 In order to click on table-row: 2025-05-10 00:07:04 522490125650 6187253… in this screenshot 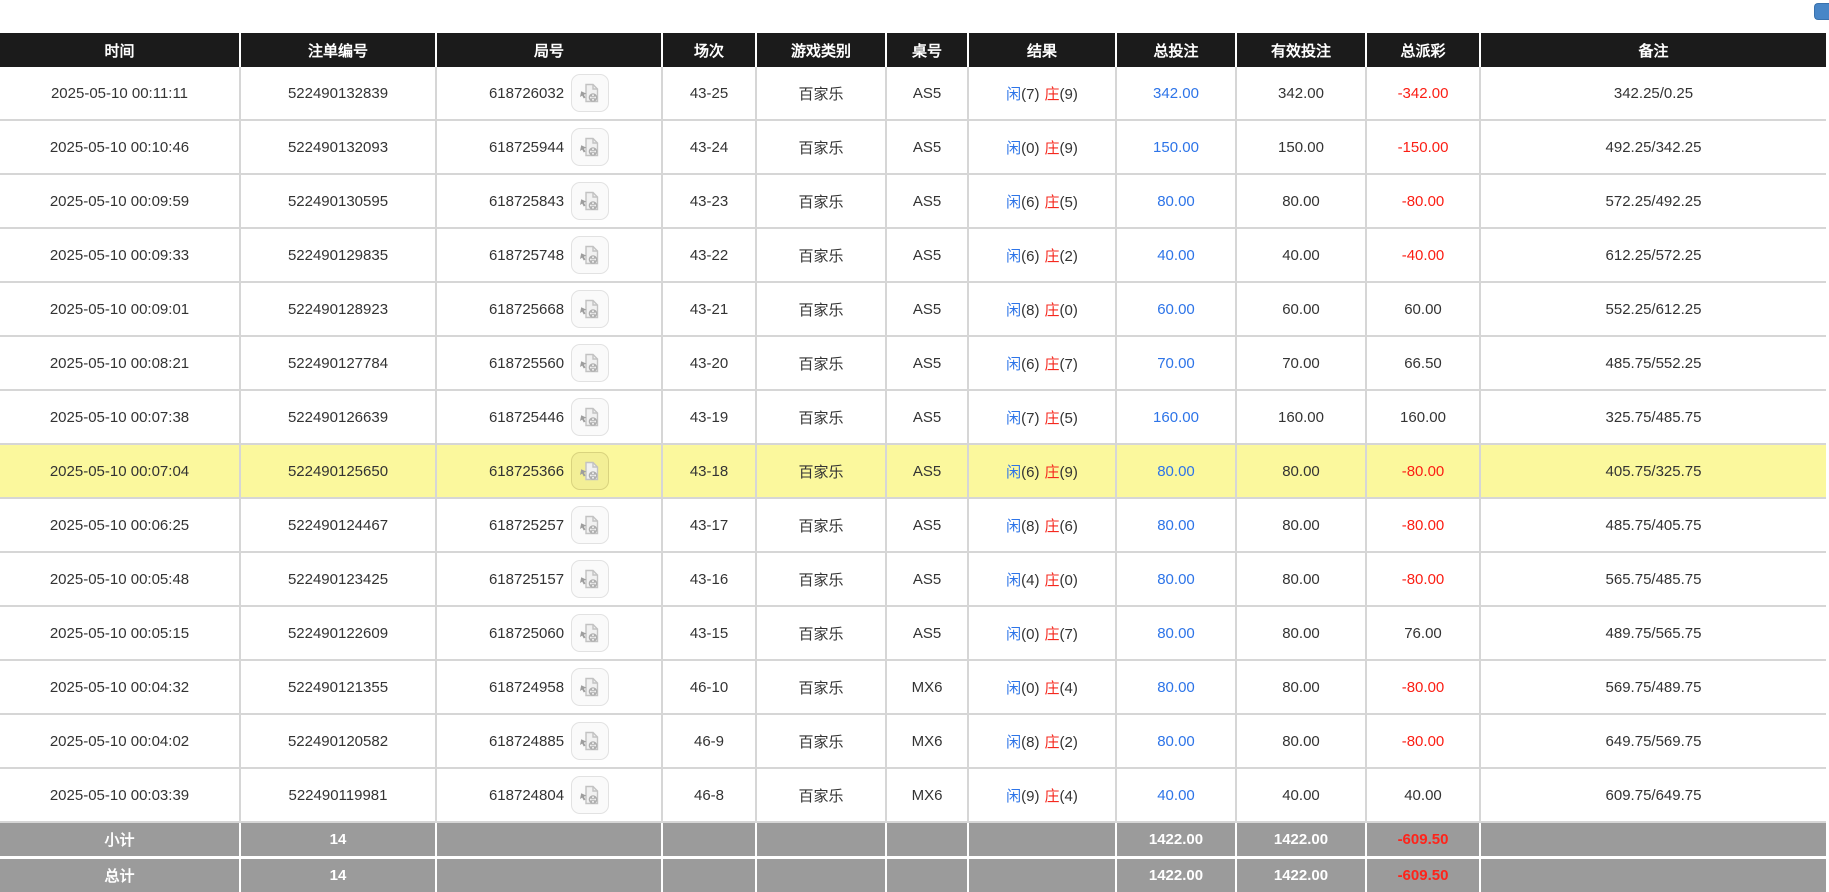, I will do `click(913, 471)`.